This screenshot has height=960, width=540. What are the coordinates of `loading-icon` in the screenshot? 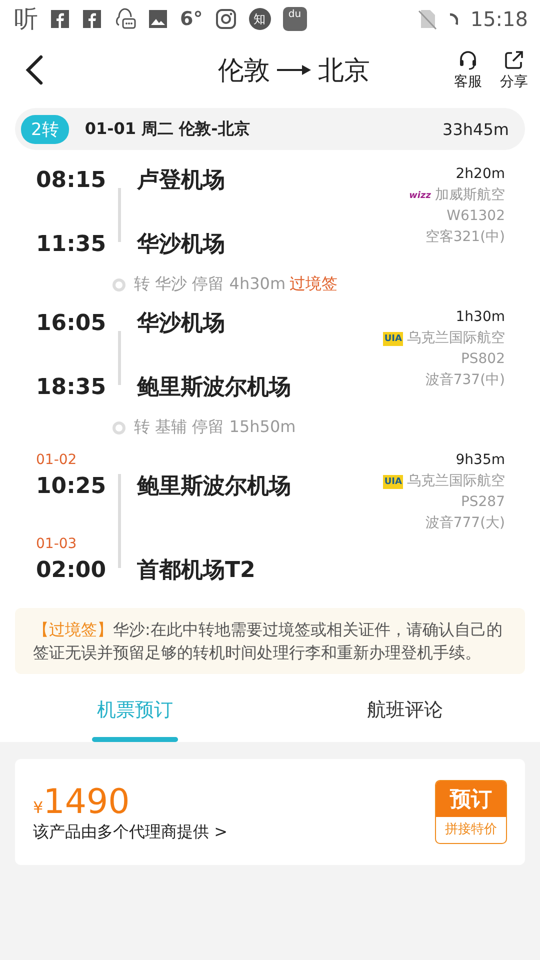 It's located at (453, 19).